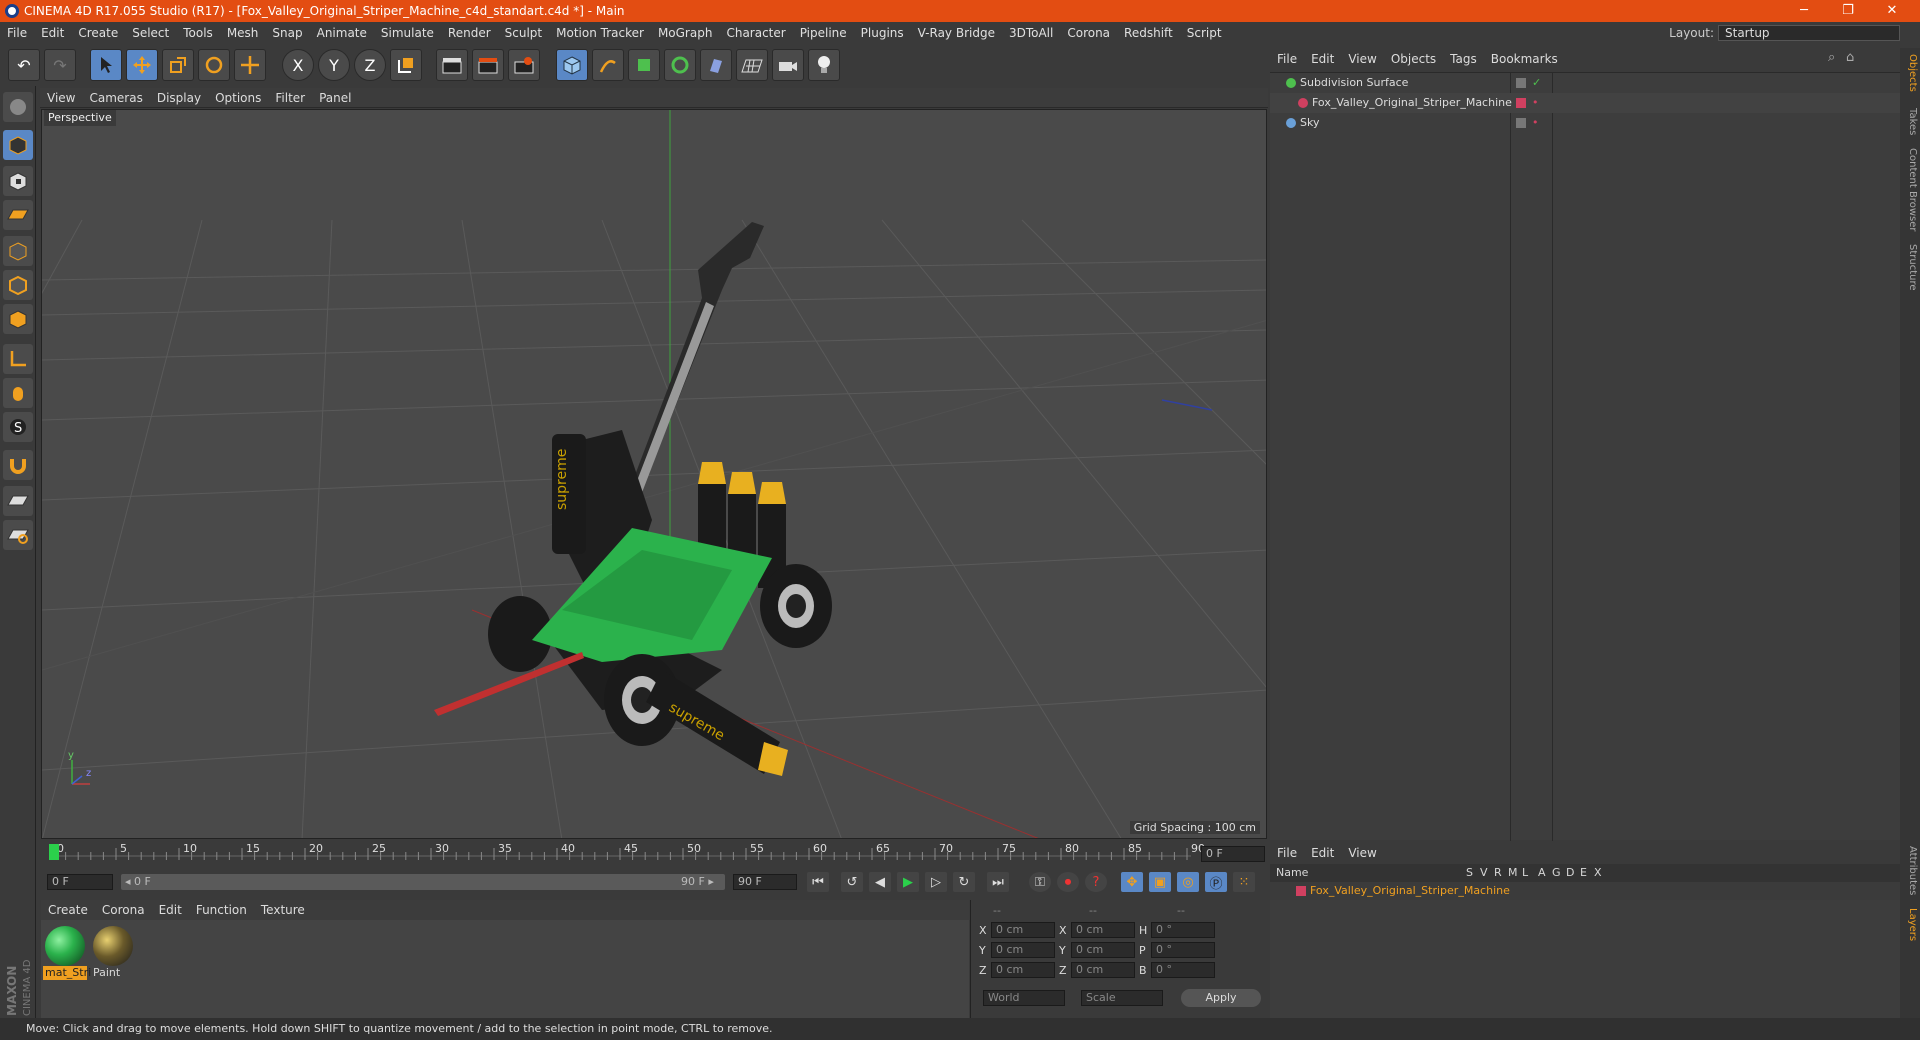 Image resolution: width=1920 pixels, height=1040 pixels. Describe the element at coordinates (170, 910) in the screenshot. I see `material-menu-edit: Edit` at that location.